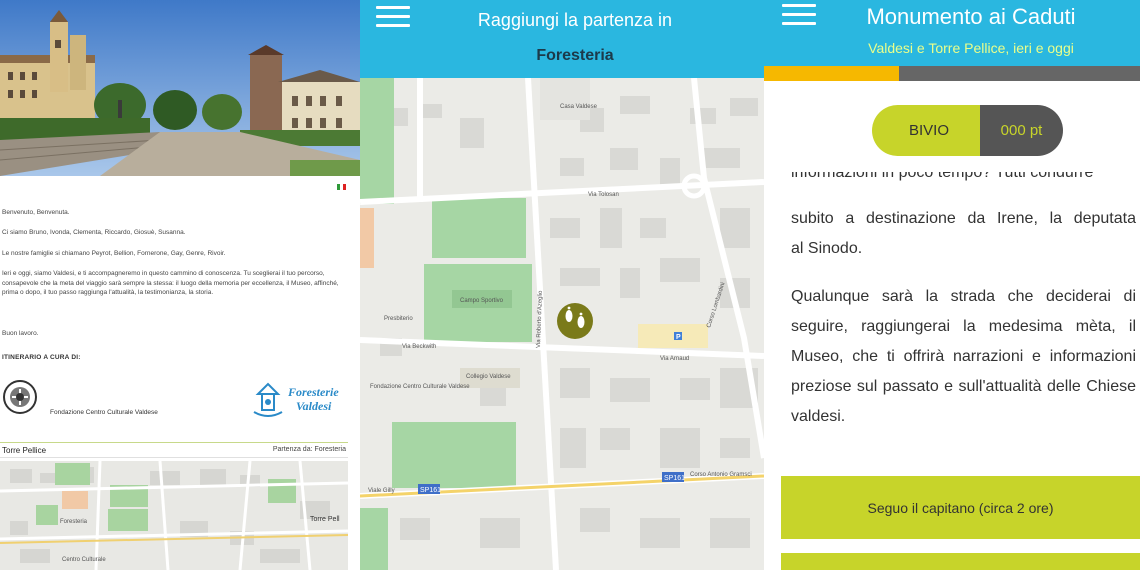 This screenshot has width=1140, height=570. Describe the element at coordinates (926, 130) in the screenshot. I see `bivio-label: BIVIO` at that location.